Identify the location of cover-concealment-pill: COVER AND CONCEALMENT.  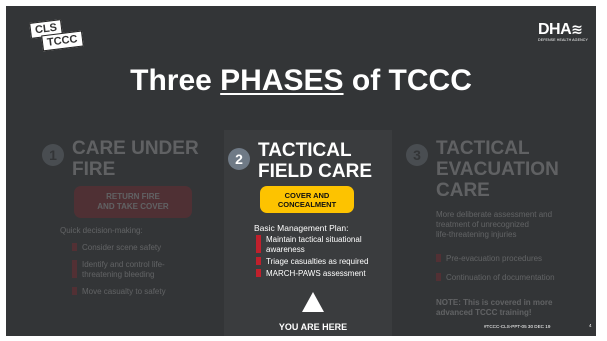
(307, 199).